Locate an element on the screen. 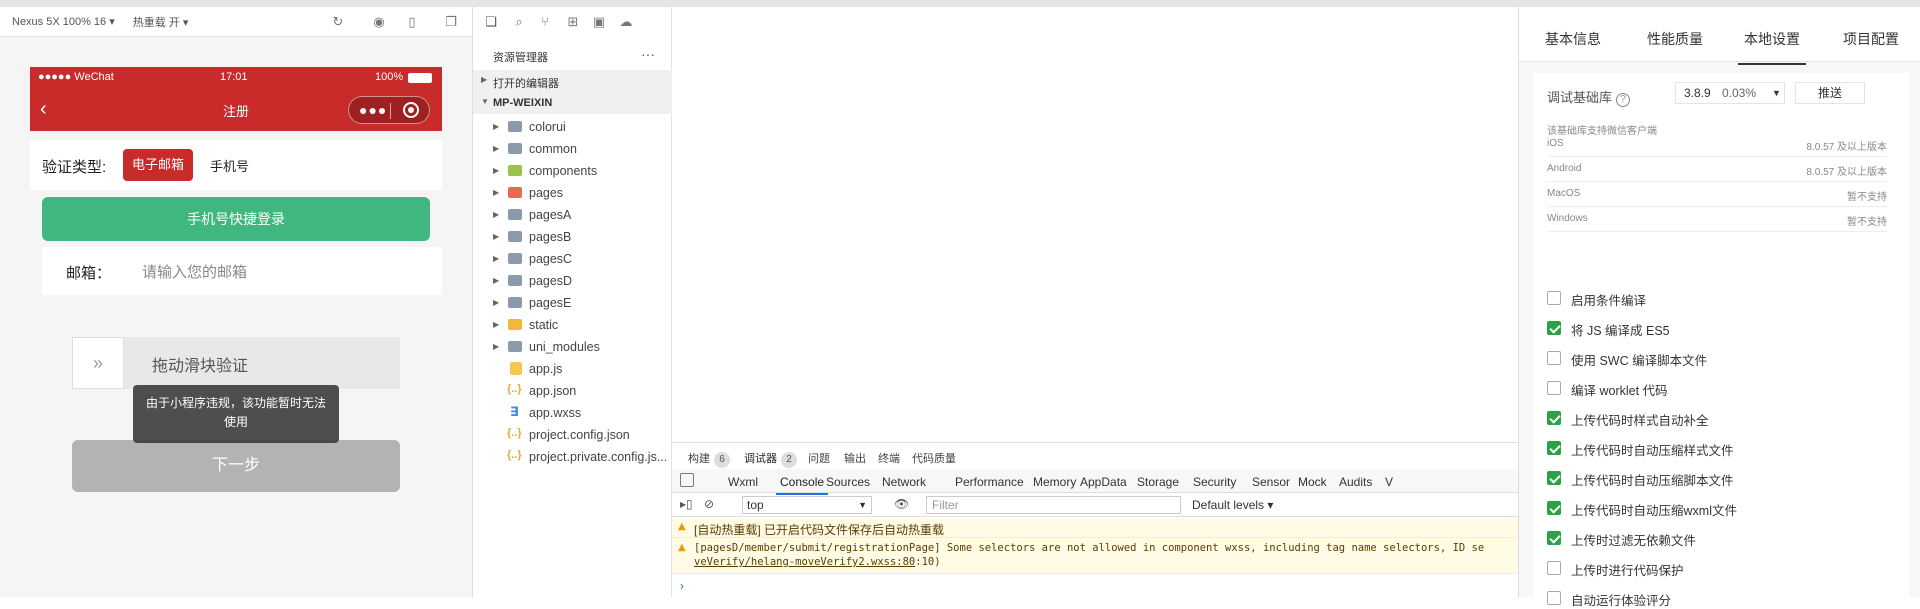 This screenshot has height=609, width=1920. tree-item: ▶ pagesA is located at coordinates (573, 215).